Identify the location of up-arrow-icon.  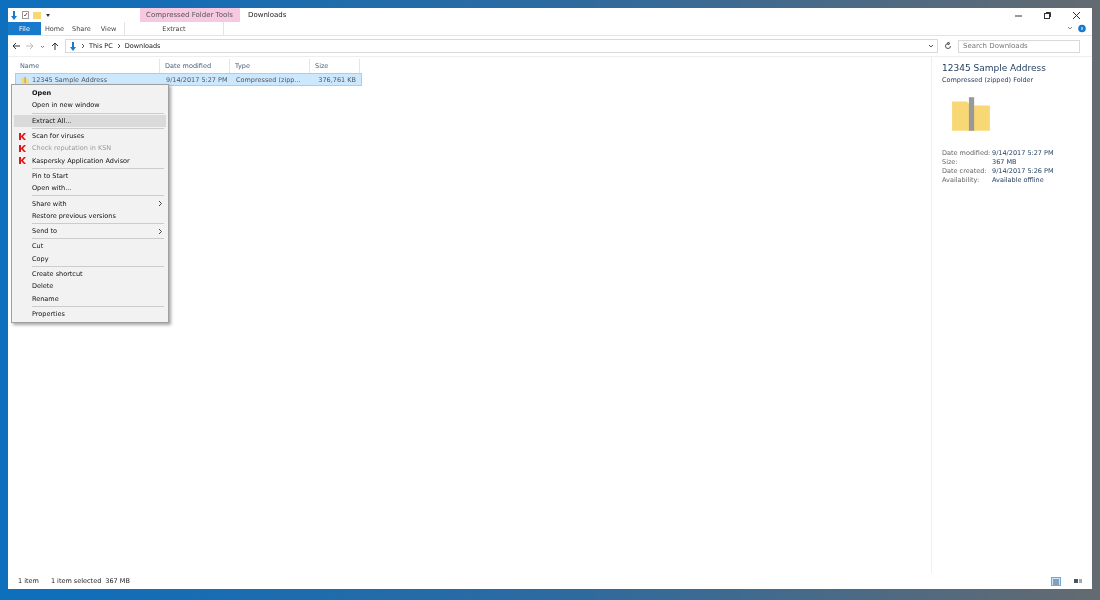
(55, 46).